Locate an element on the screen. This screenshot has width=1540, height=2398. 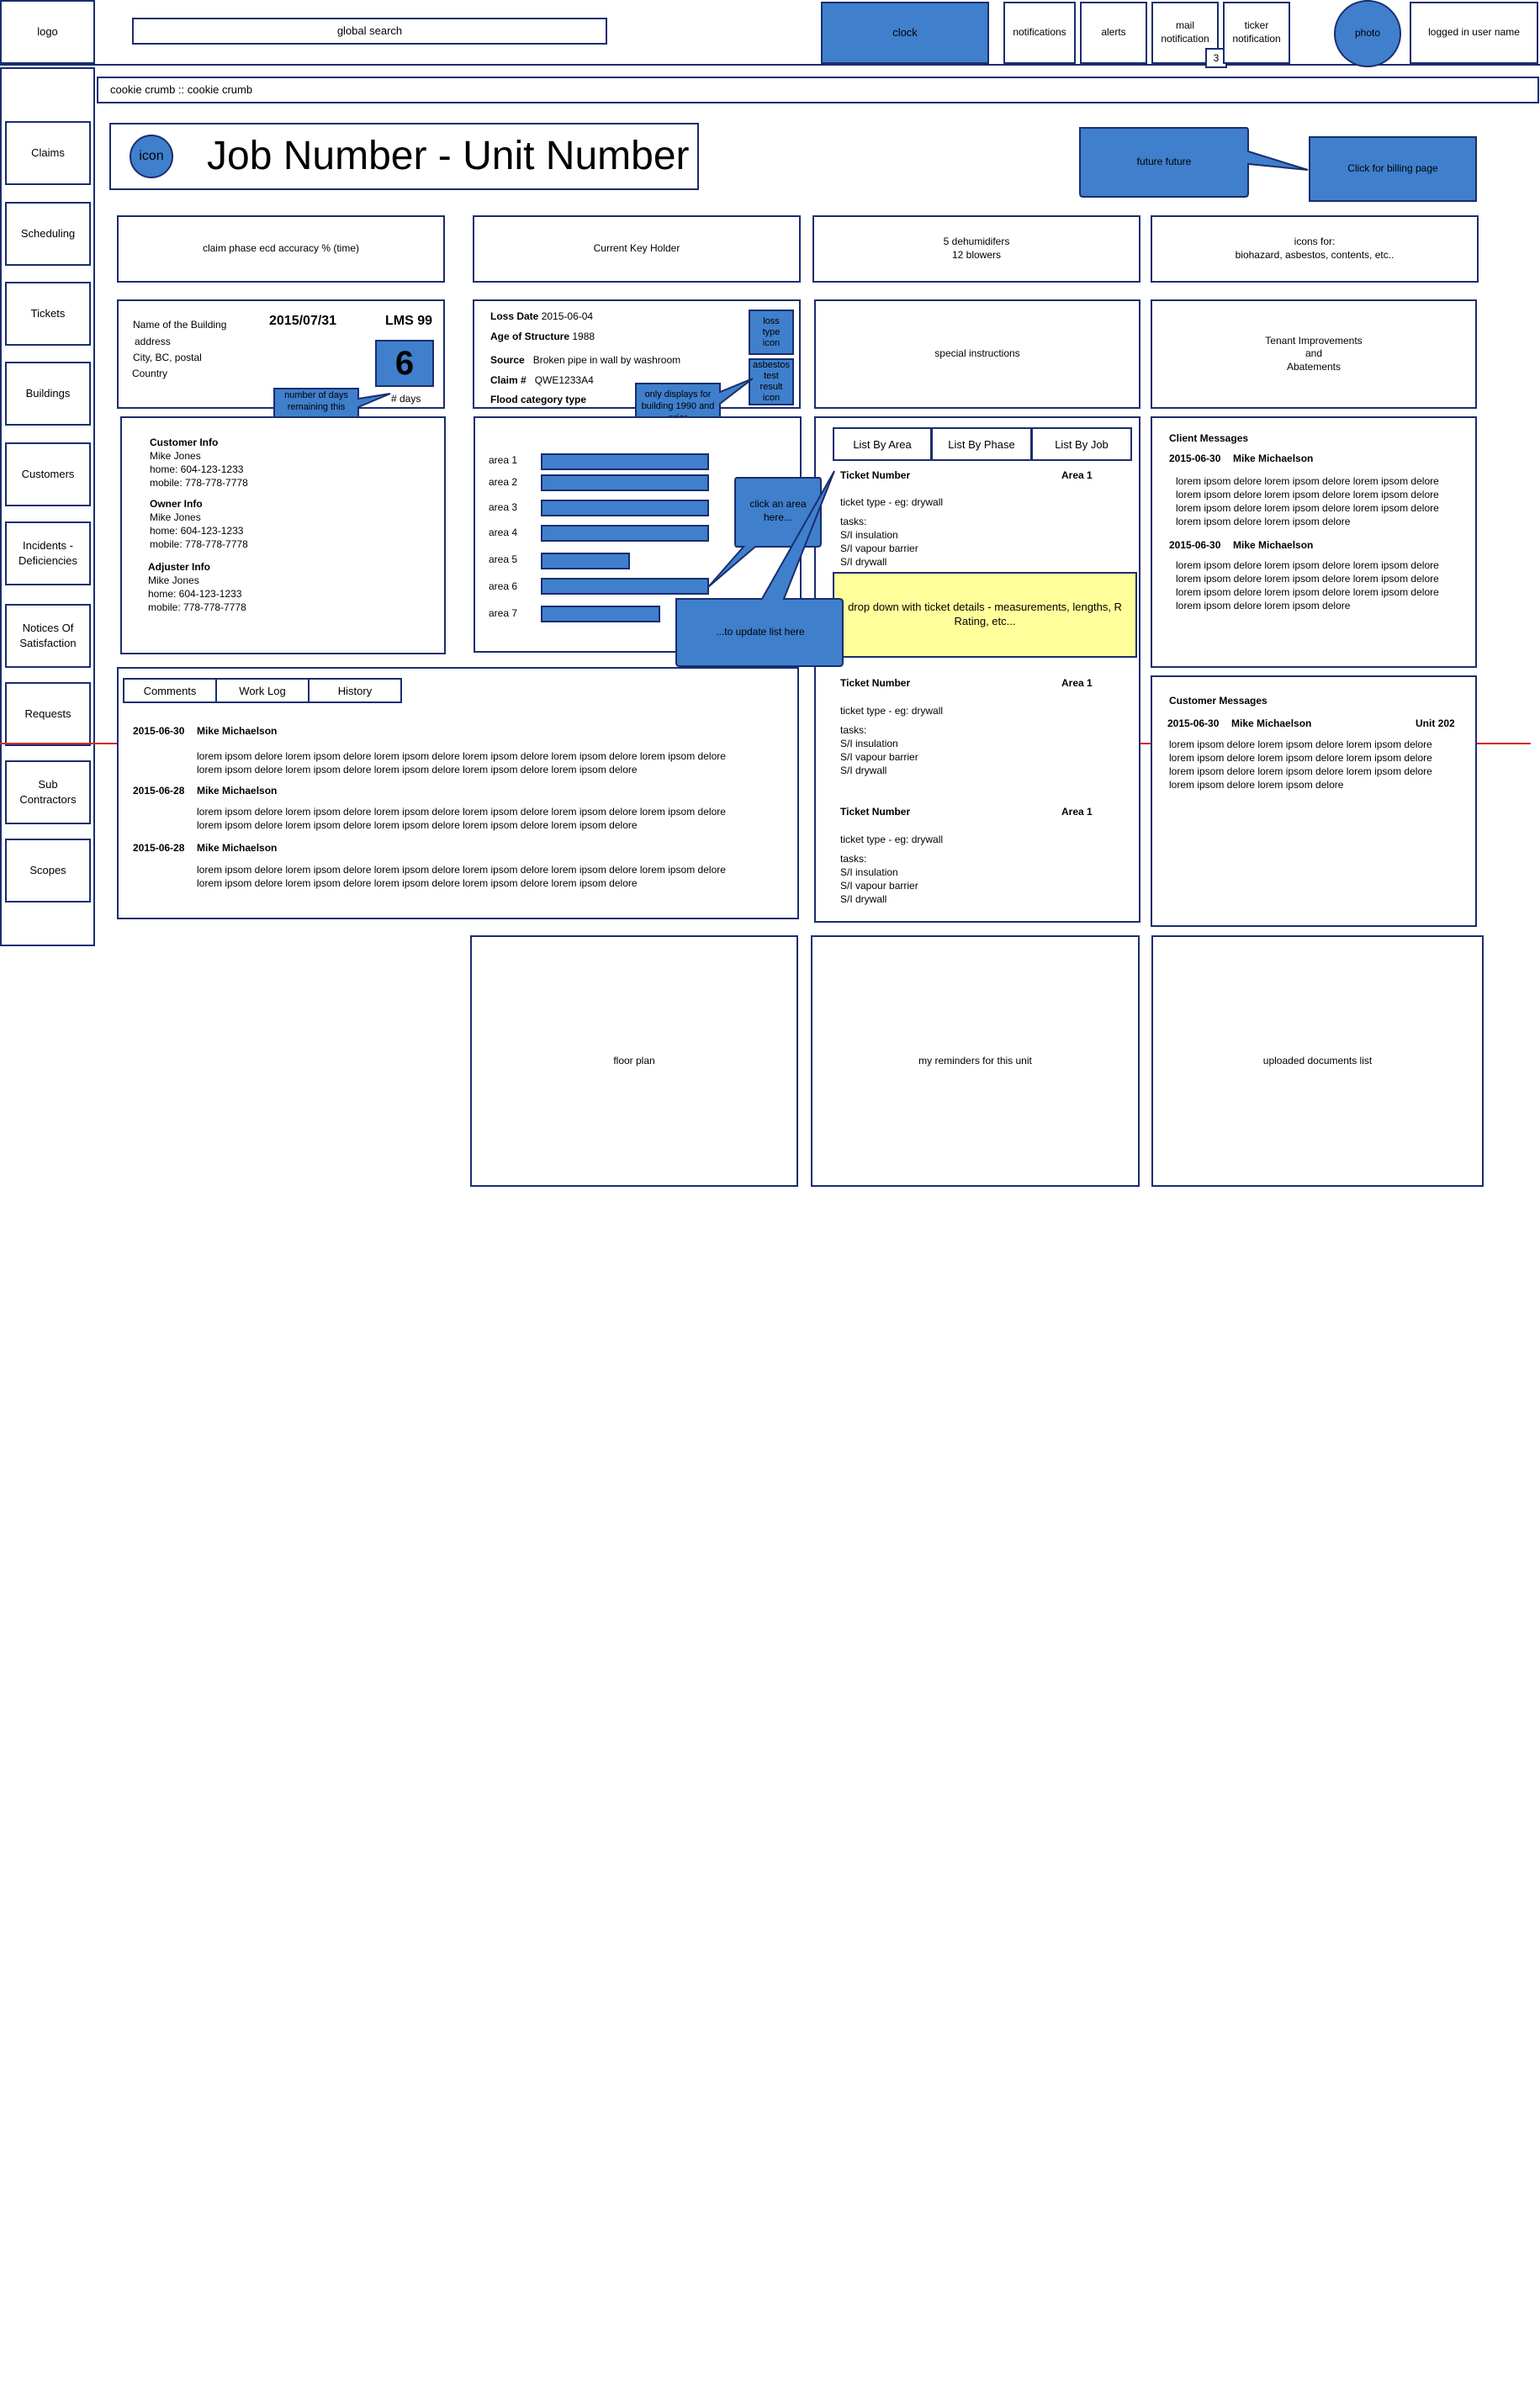
loss-source: Source Broken pipe in wall by washroom is located at coordinates (585, 360).